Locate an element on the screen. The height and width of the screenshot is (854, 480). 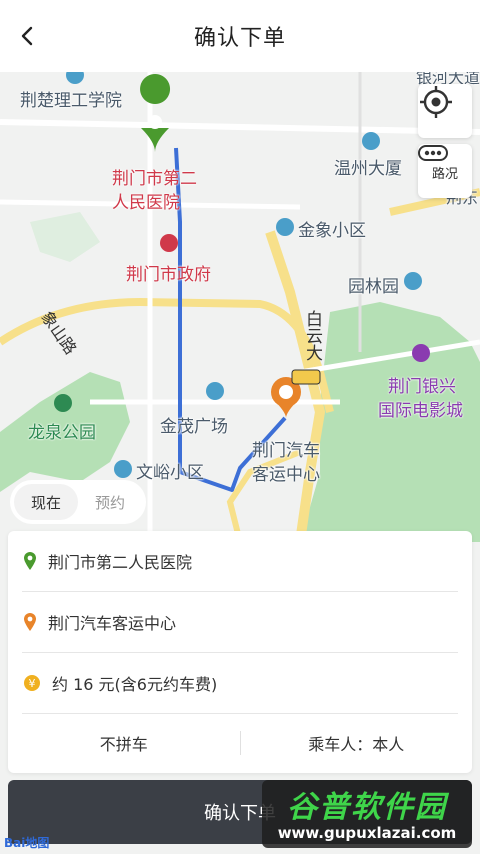
price-text: 约 16 元(含6元约车费) is located at coordinates (135, 684).